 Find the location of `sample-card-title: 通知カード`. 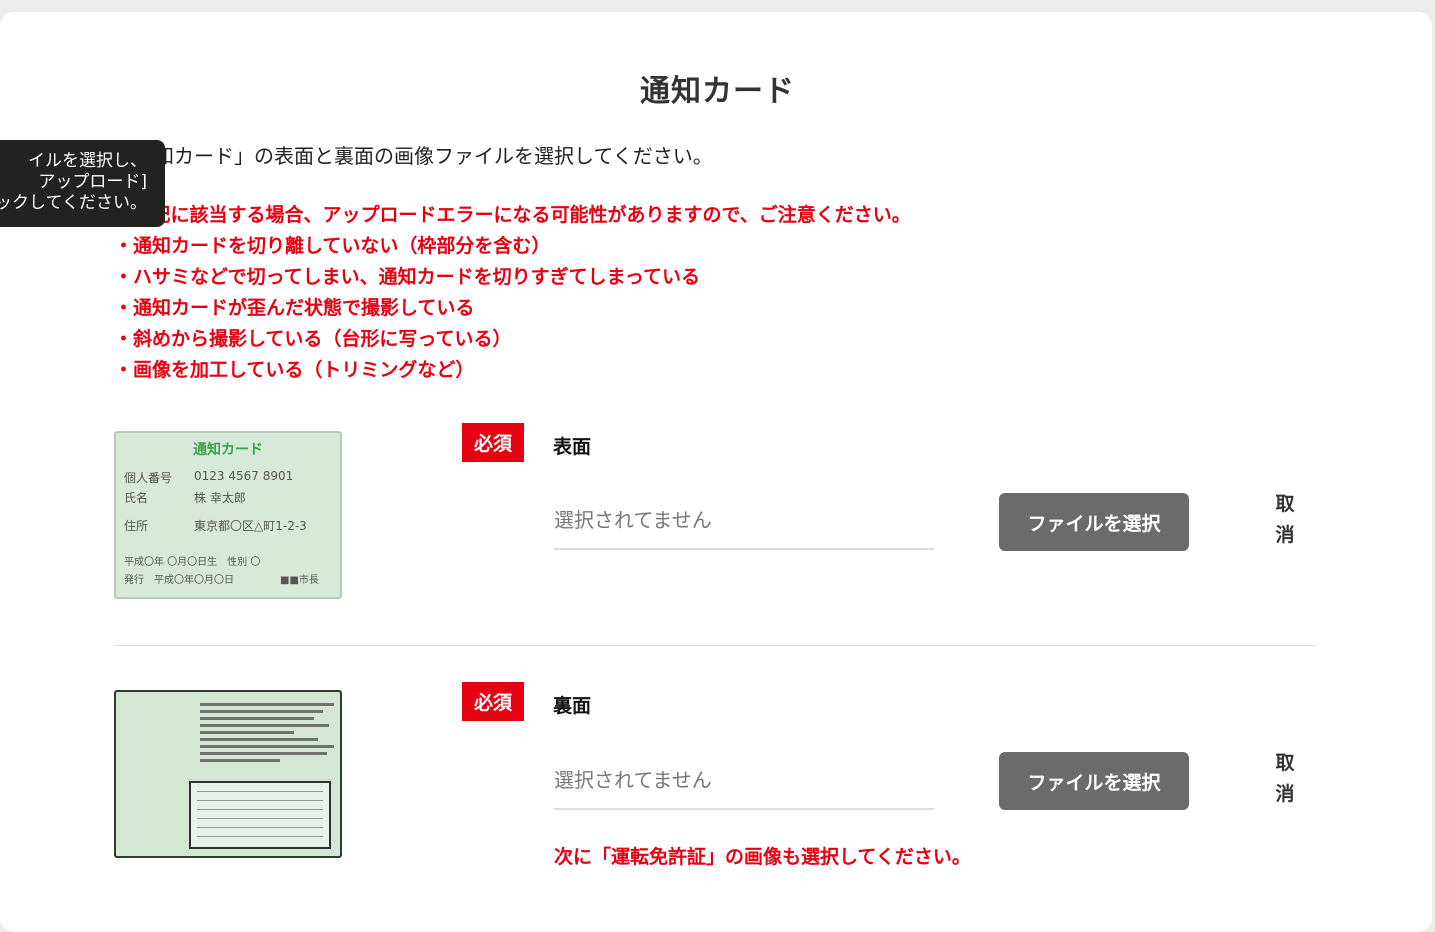

sample-card-title: 通知カード is located at coordinates (228, 450).